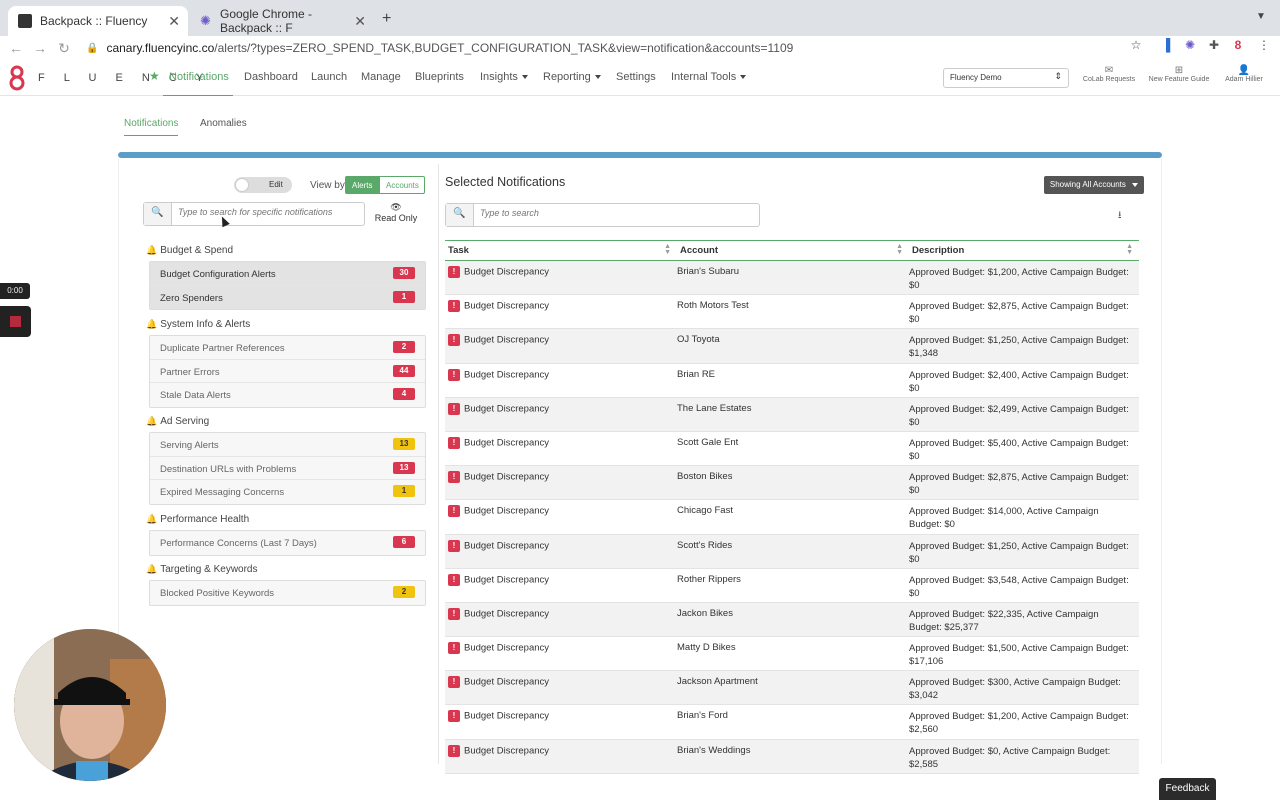 Image resolution: width=1280 pixels, height=800 pixels. Describe the element at coordinates (177, 421) in the screenshot. I see `group-heading-ad-serving: 🔔 Ad Serving` at that location.